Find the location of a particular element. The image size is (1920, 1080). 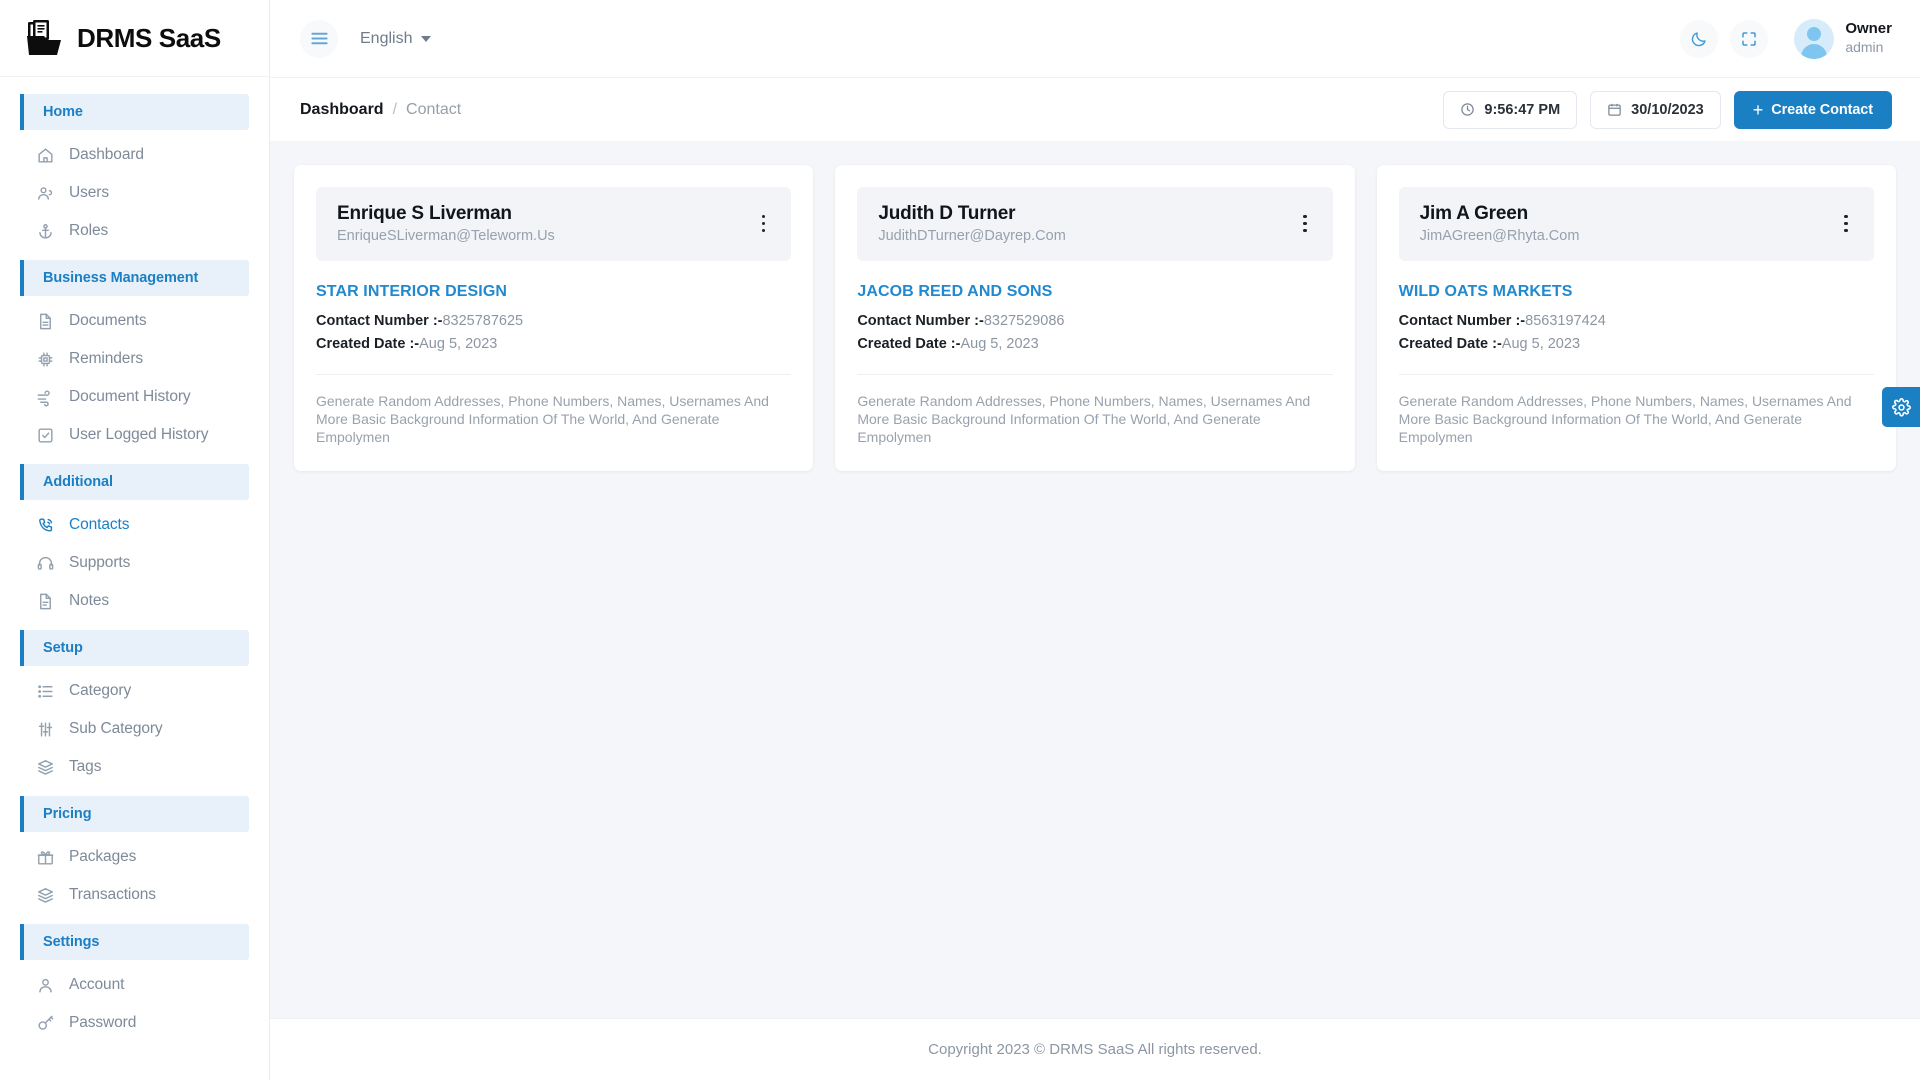

sidebar-item-sub-category: Sub Category is located at coordinates (134, 729).